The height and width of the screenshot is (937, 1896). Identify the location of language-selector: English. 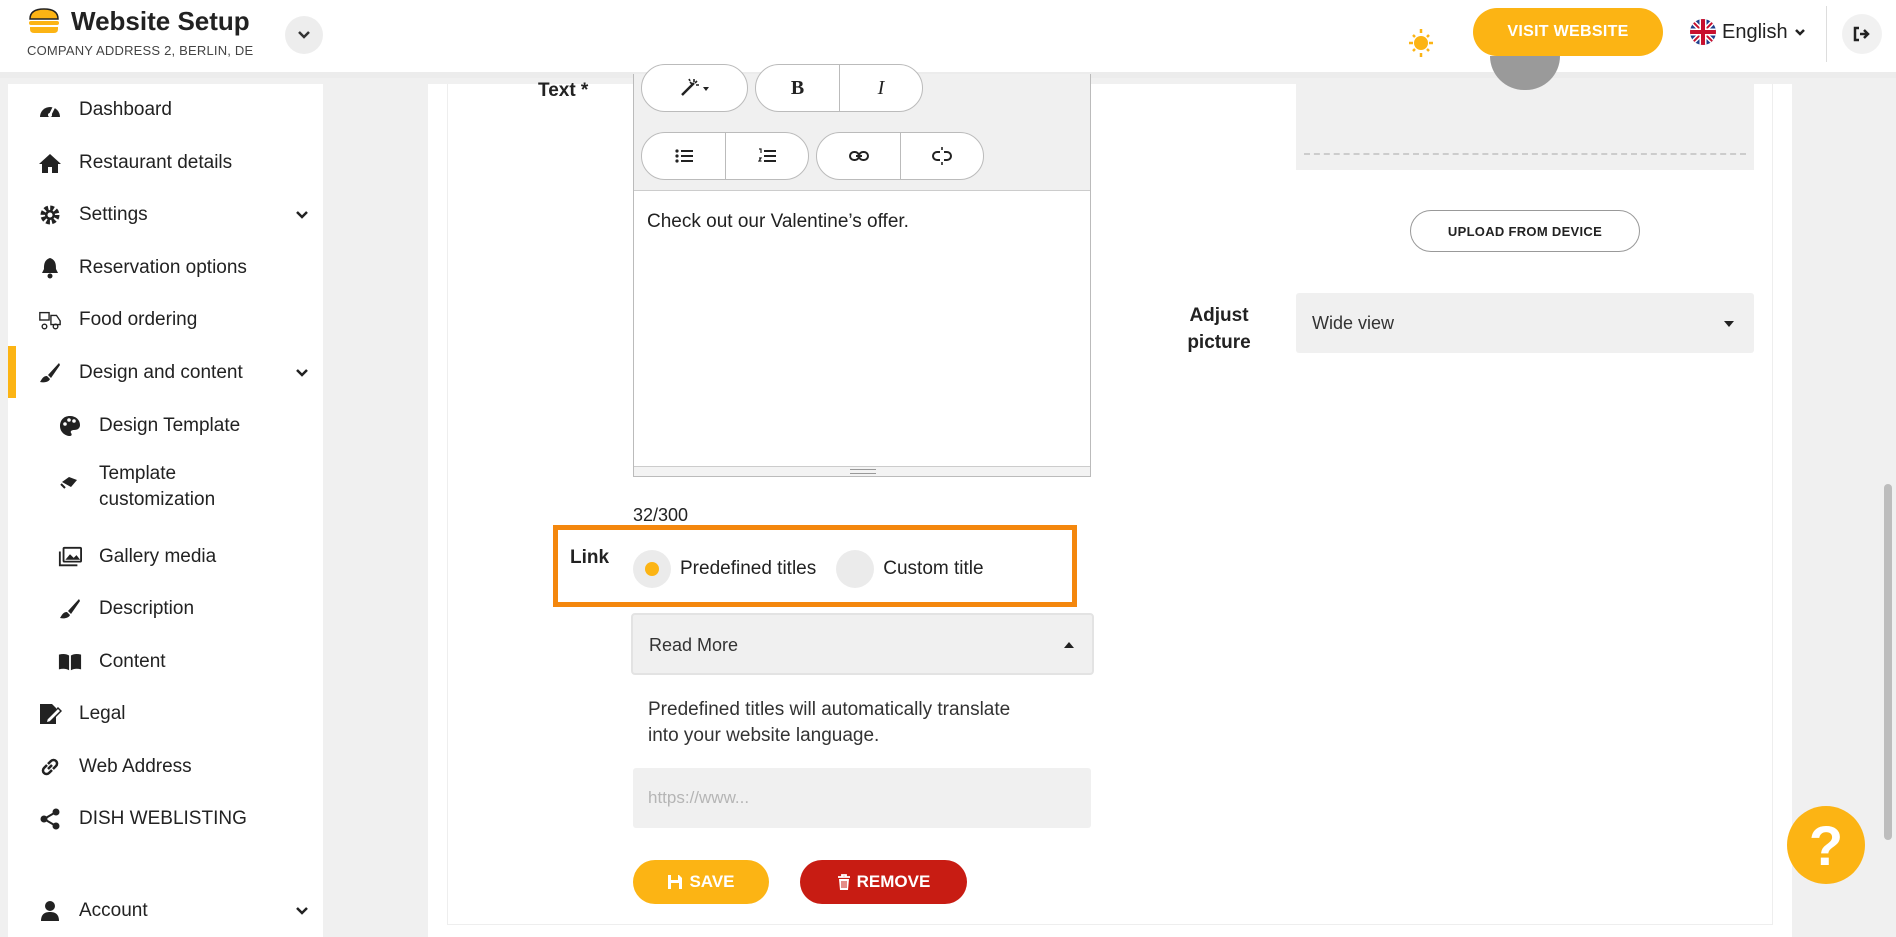
(1748, 32).